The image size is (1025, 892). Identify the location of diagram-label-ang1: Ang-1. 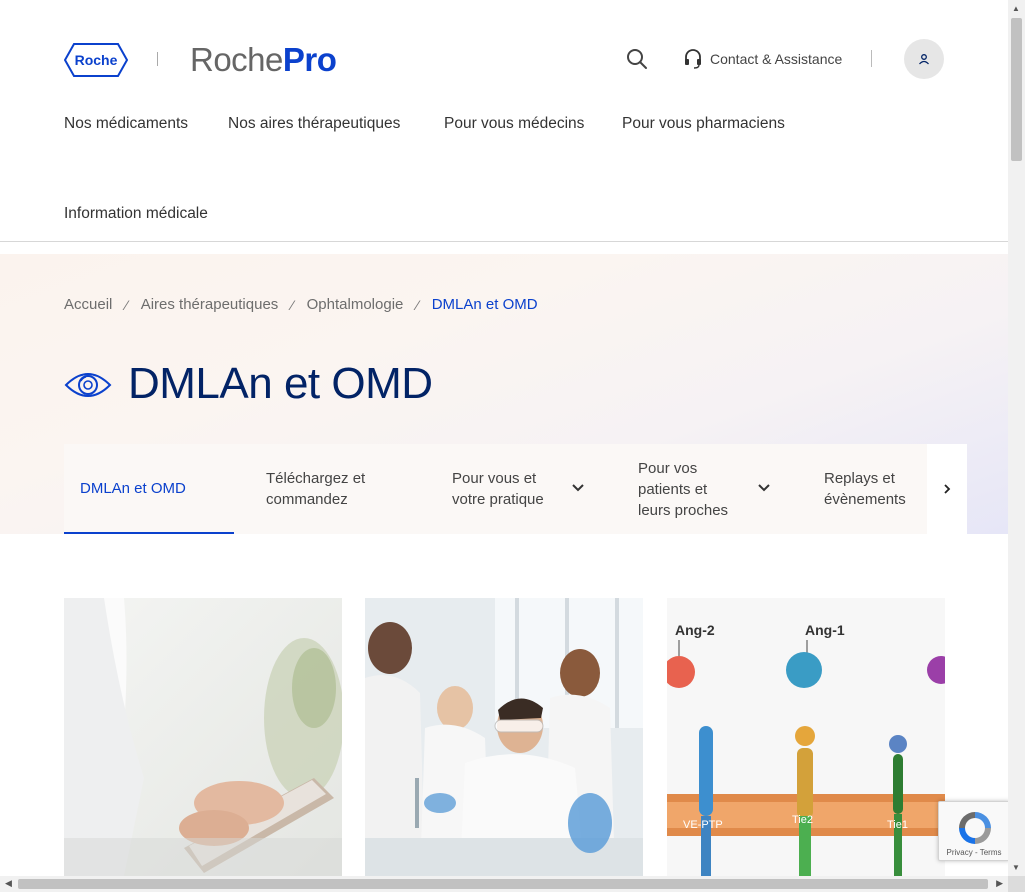
(825, 630).